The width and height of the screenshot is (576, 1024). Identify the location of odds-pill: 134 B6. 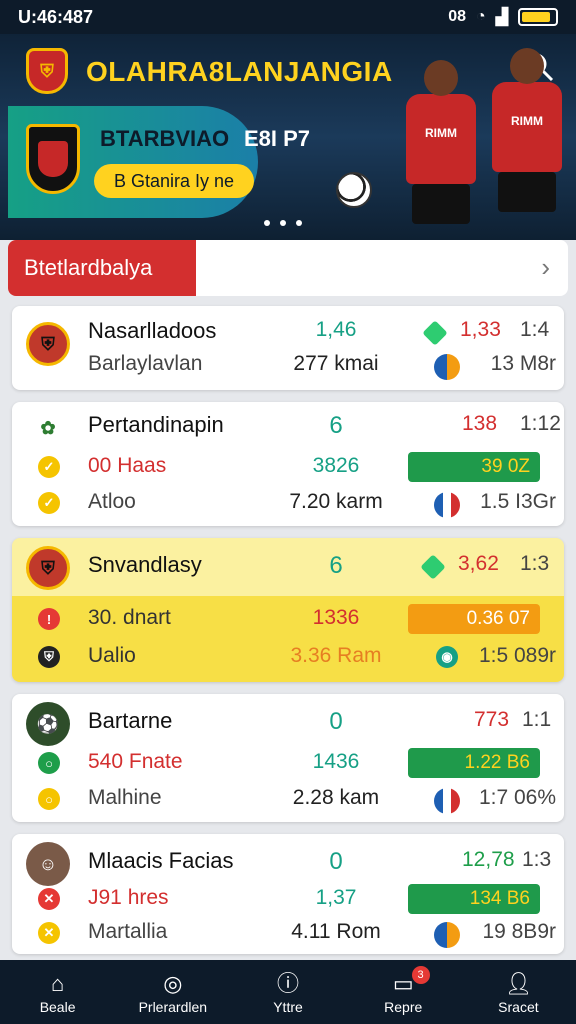
(474, 899).